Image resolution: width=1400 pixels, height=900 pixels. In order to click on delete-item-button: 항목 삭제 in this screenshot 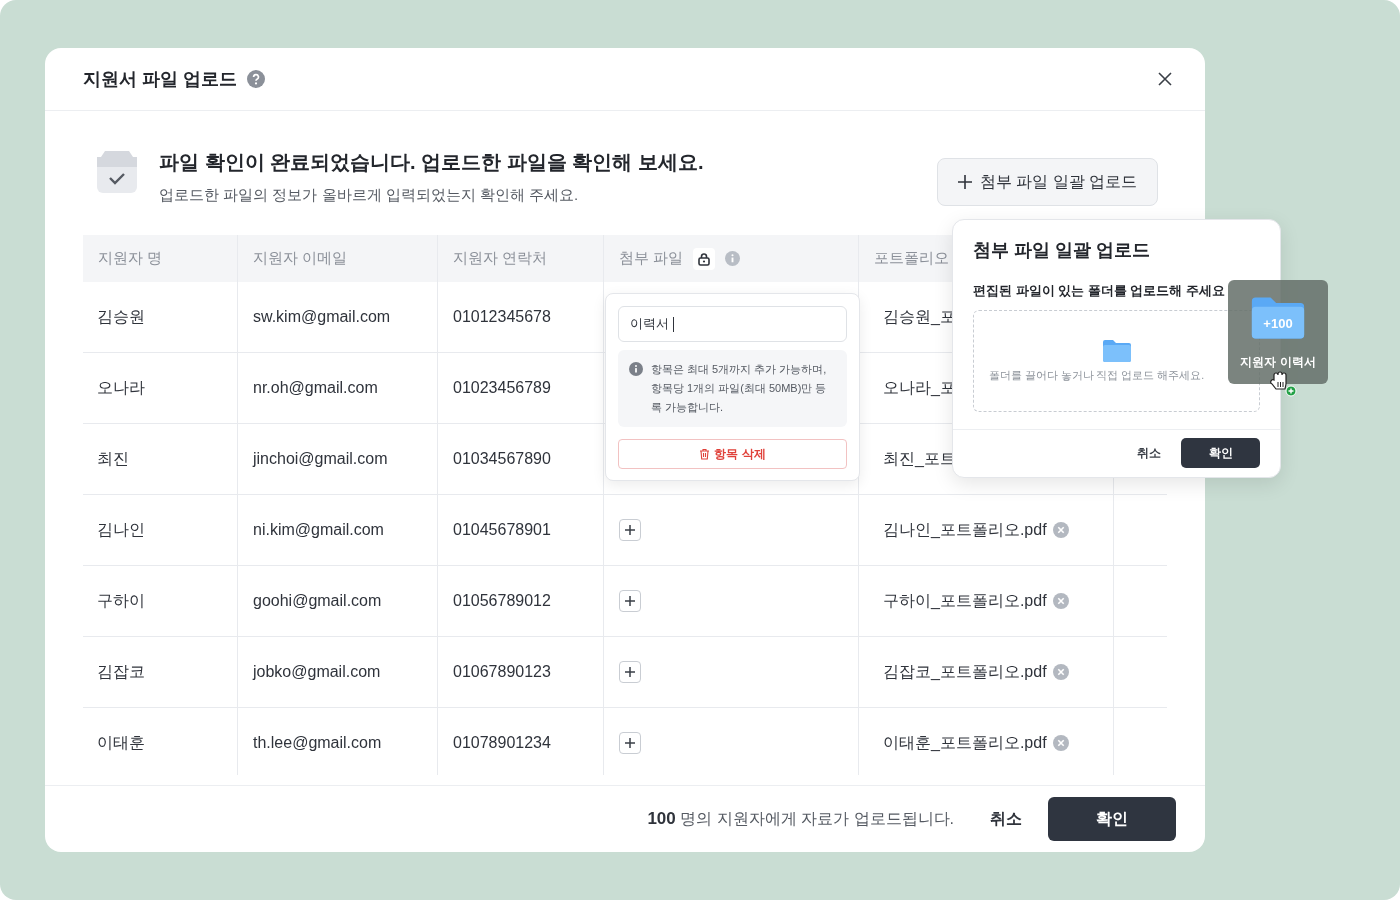, I will do `click(732, 454)`.